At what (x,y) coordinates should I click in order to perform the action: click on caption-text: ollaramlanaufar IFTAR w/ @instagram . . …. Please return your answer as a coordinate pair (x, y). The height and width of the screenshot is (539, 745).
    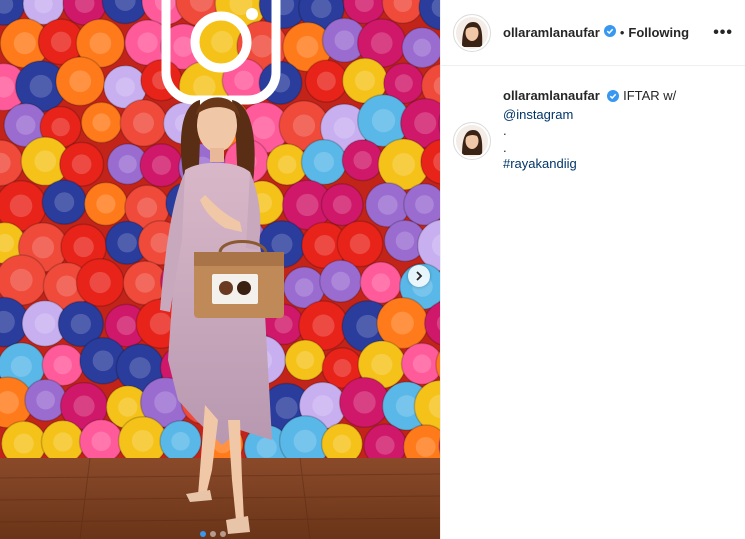
    Looking at the image, I should click on (589, 130).